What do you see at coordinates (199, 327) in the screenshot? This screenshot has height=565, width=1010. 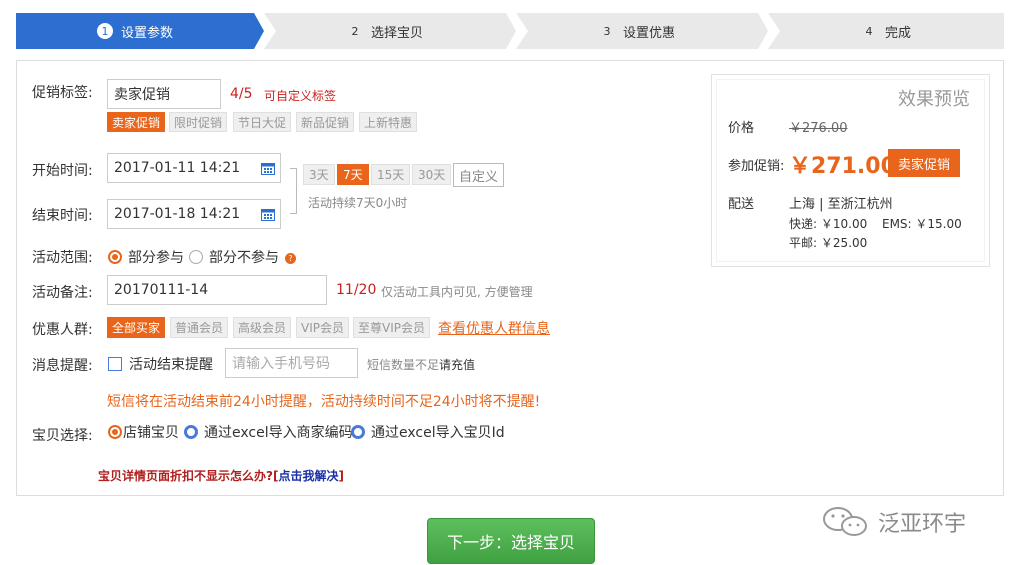 I see `audience-normal: 普通会员` at bounding box center [199, 327].